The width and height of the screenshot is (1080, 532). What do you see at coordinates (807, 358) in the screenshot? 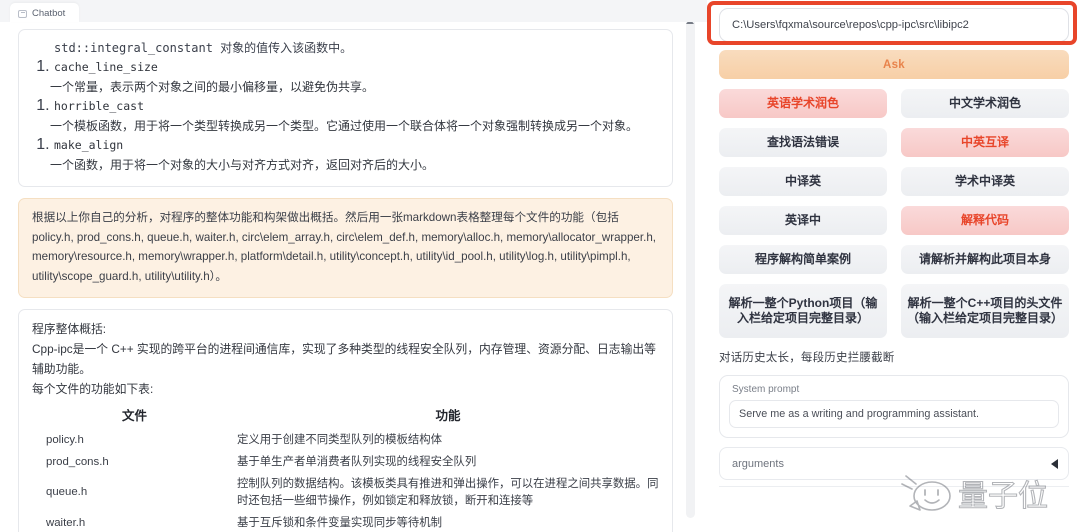
I see `history-truncation-note: 对话历史太长，每段历史拦腰截断` at bounding box center [807, 358].